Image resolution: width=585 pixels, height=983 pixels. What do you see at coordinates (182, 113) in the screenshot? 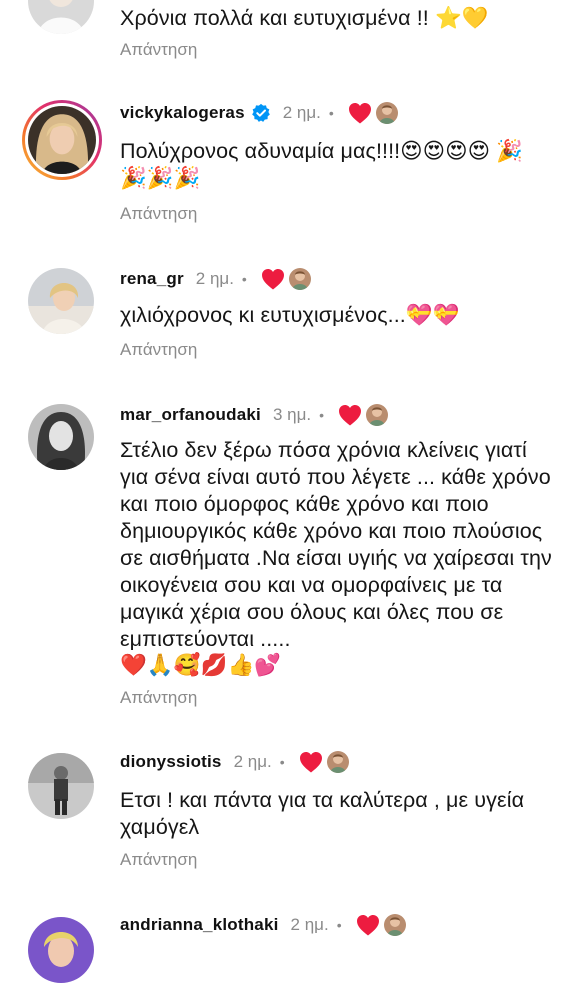
I see `username: vickykalogeras` at bounding box center [182, 113].